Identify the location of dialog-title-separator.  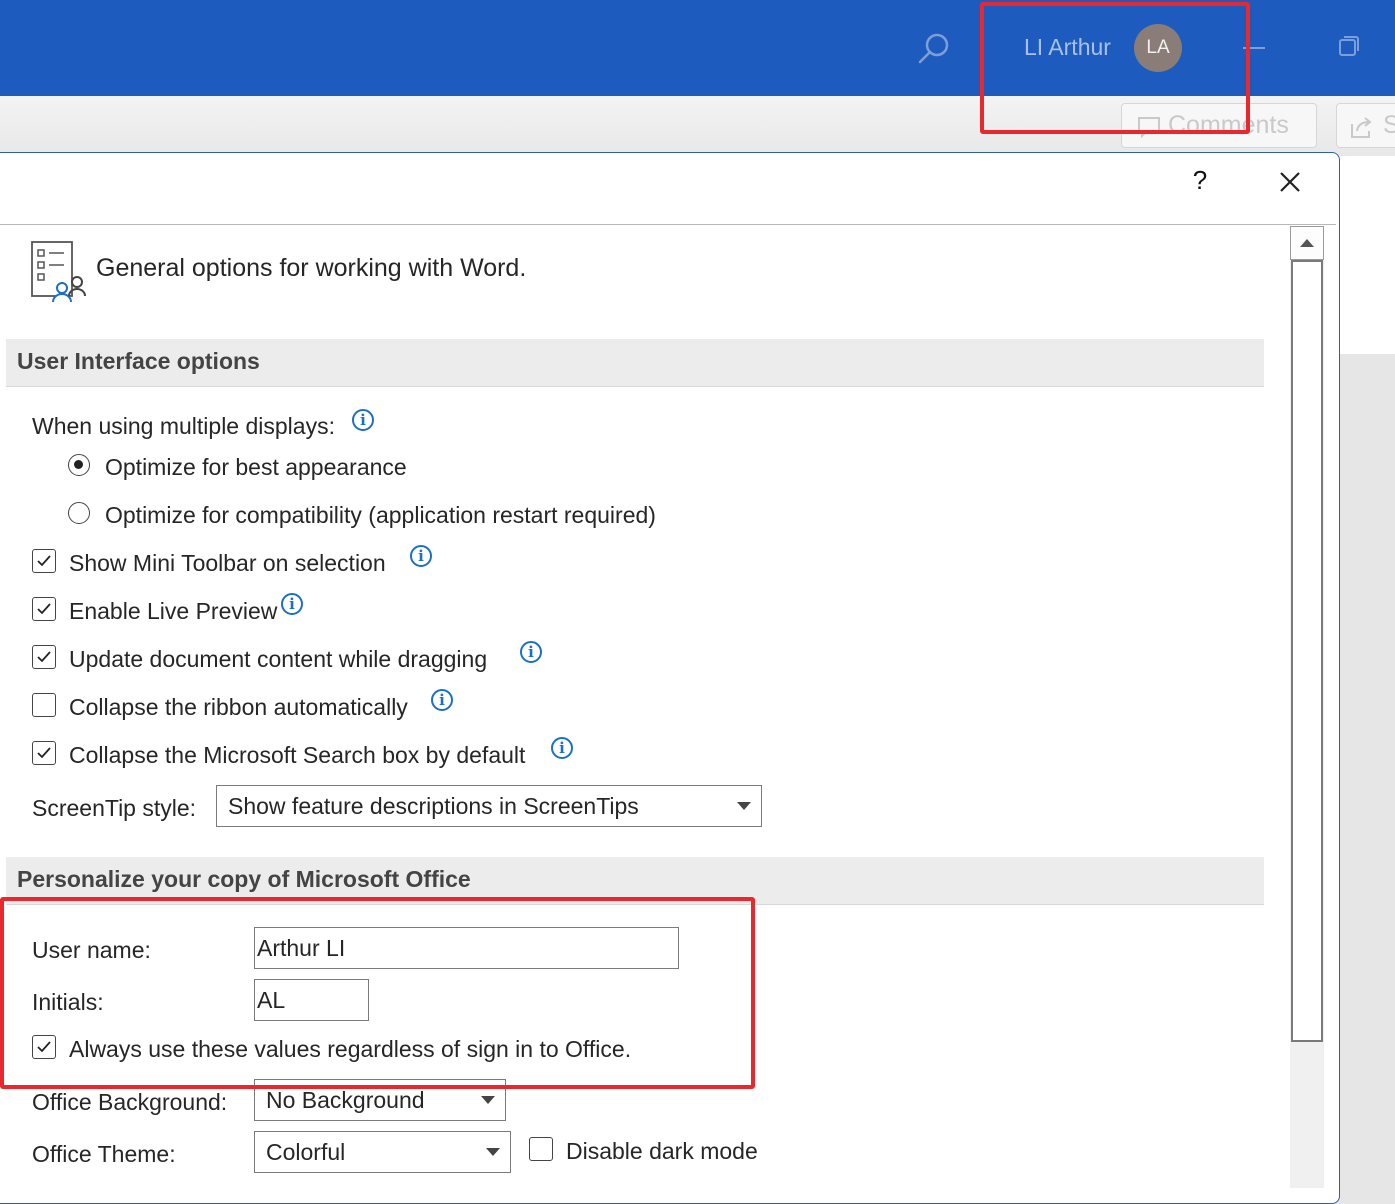
(668, 224).